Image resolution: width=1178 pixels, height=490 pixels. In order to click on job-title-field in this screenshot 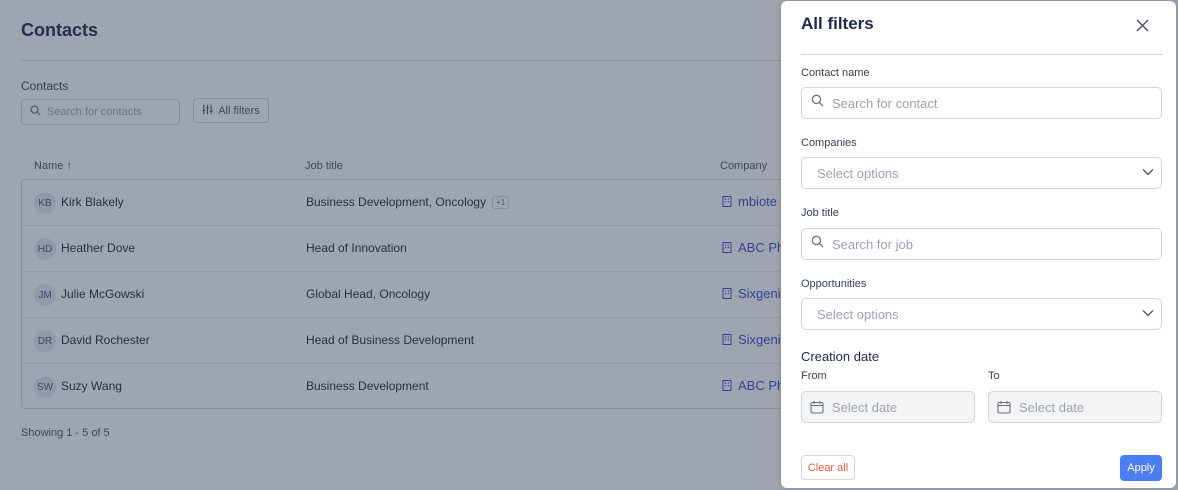, I will do `click(981, 244)`.